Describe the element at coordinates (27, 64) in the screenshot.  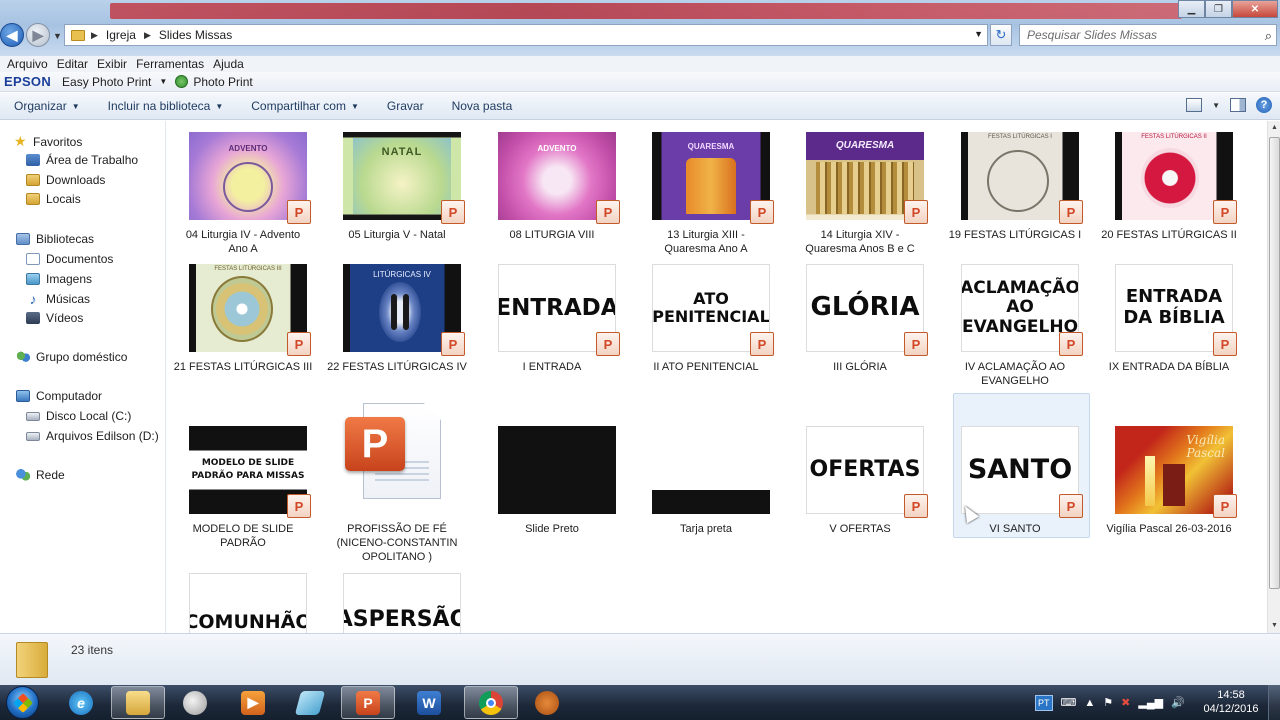
I see `menu-arquivo: Arquivo` at that location.